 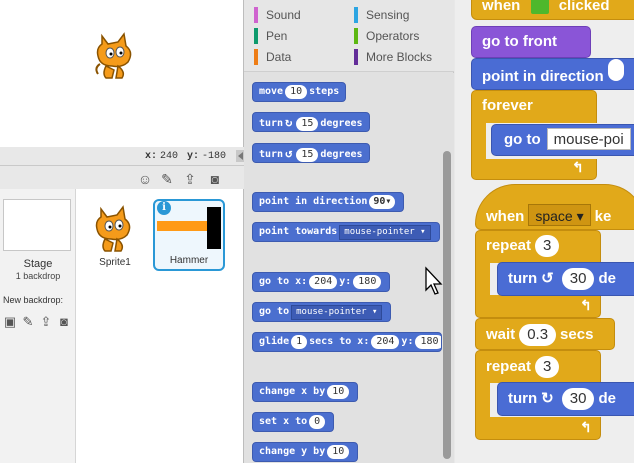 I want to click on go-to-block: go to mouse-pointer ▾, so click(x=322, y=312).